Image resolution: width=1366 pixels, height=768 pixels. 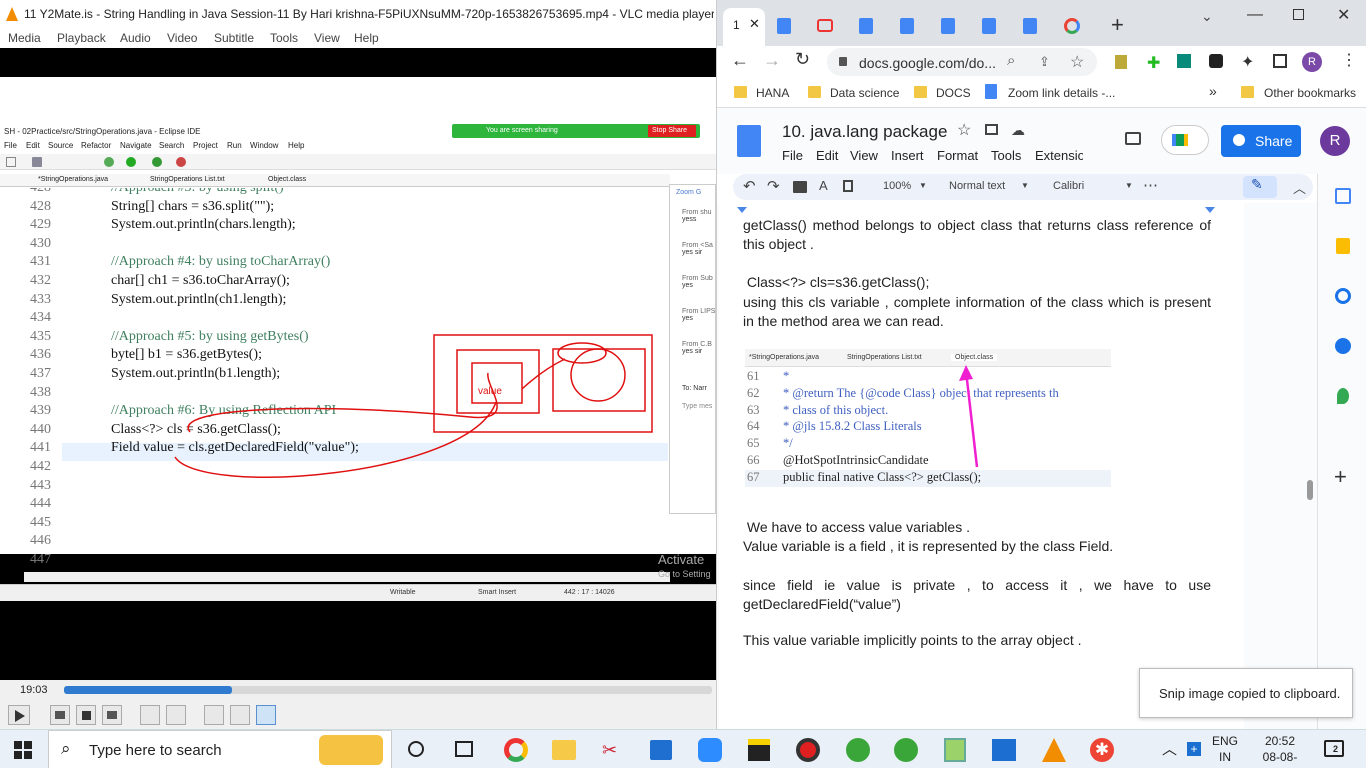 I want to click on docs-logo-icon, so click(x=749, y=141).